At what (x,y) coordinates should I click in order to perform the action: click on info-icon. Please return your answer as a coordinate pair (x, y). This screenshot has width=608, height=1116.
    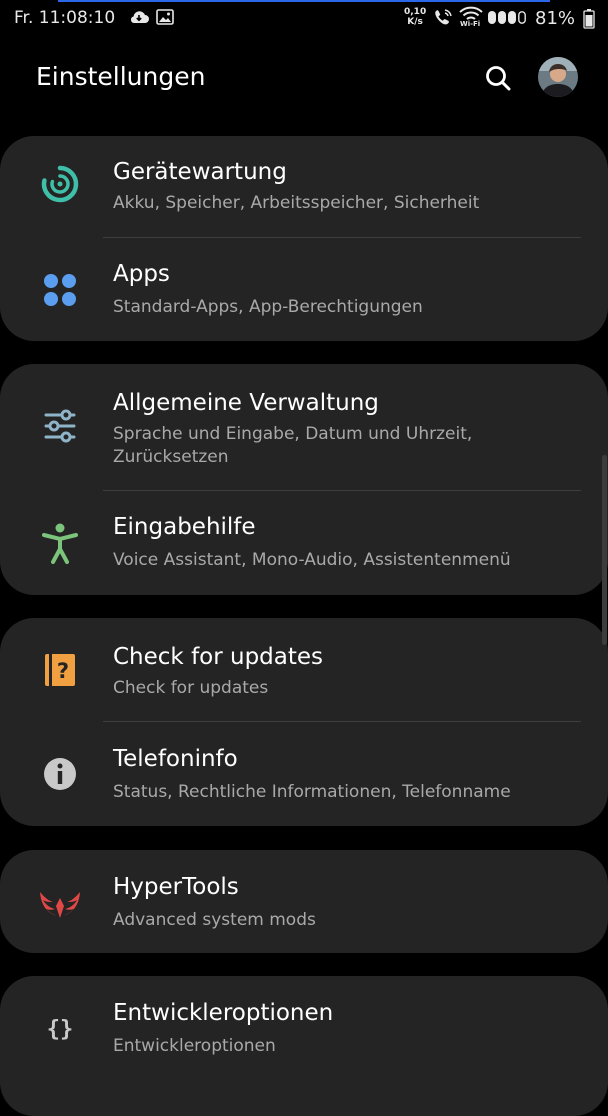
    Looking at the image, I should click on (60, 774).